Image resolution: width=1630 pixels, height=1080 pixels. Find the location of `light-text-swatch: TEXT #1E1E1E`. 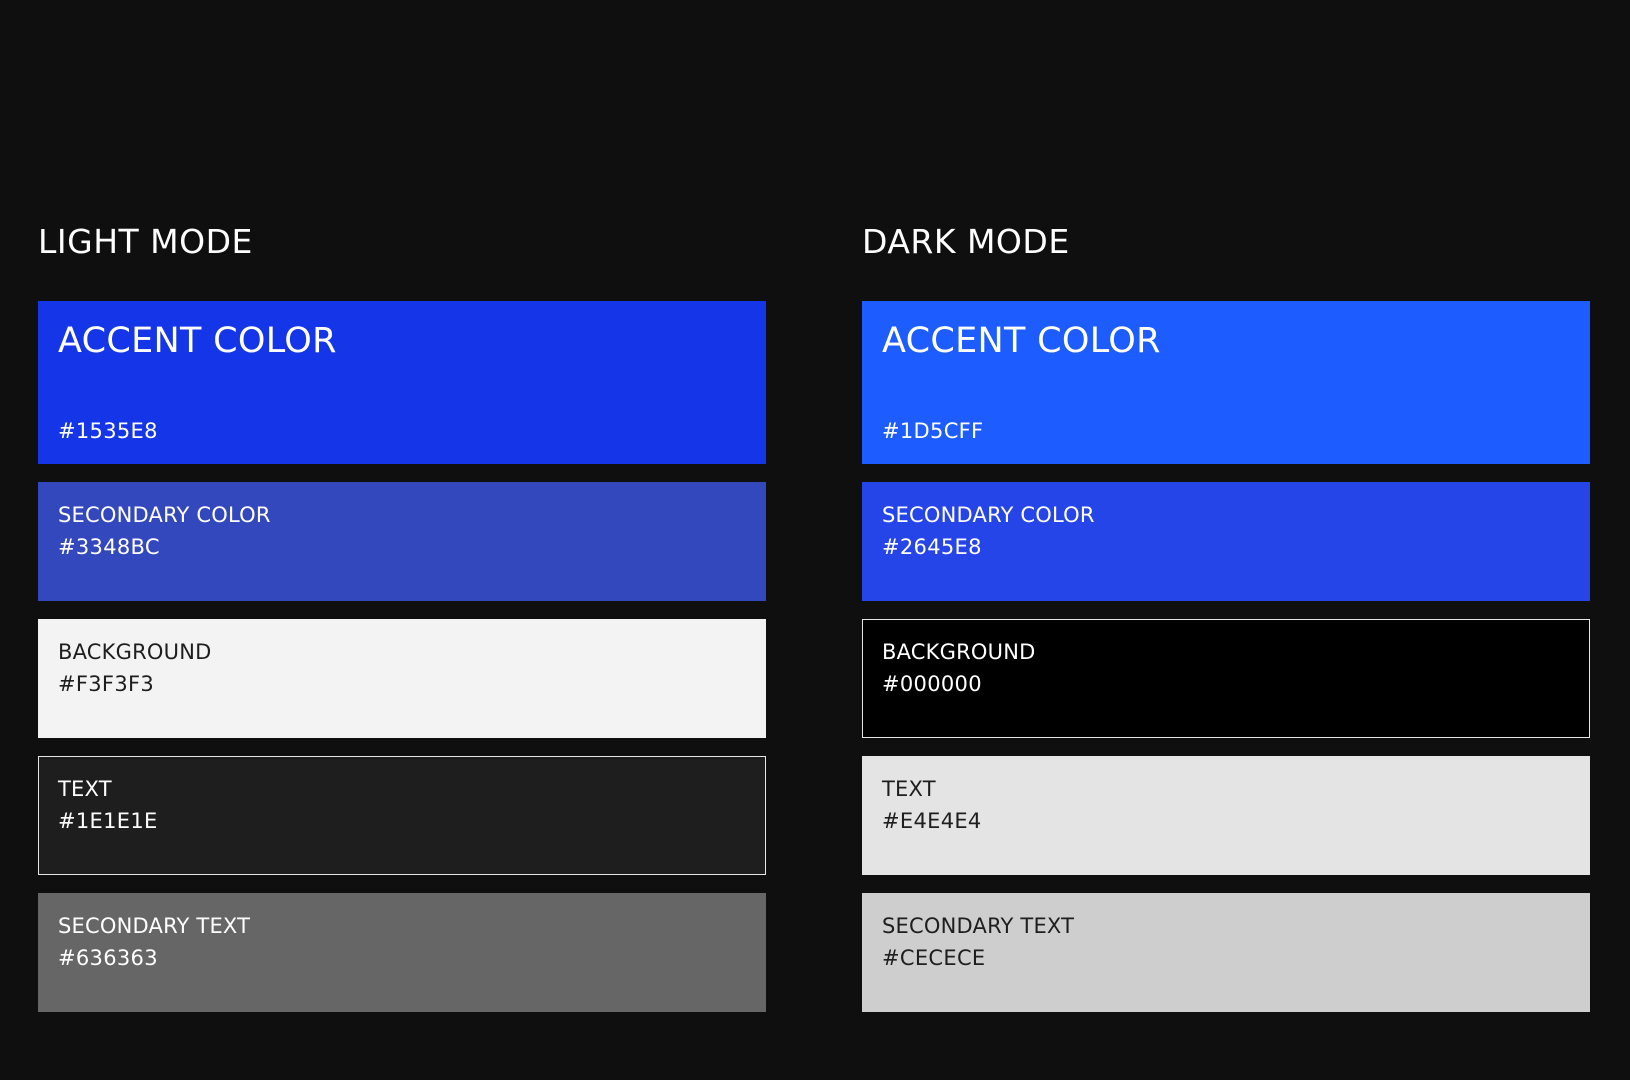

light-text-swatch: TEXT #1E1E1E is located at coordinates (402, 815).